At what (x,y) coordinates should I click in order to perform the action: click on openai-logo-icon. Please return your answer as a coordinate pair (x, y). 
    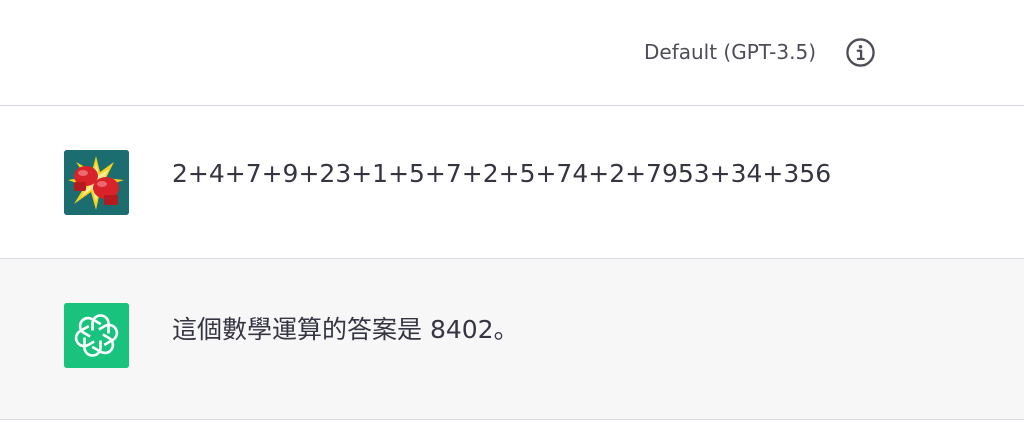
    Looking at the image, I should click on (96, 335).